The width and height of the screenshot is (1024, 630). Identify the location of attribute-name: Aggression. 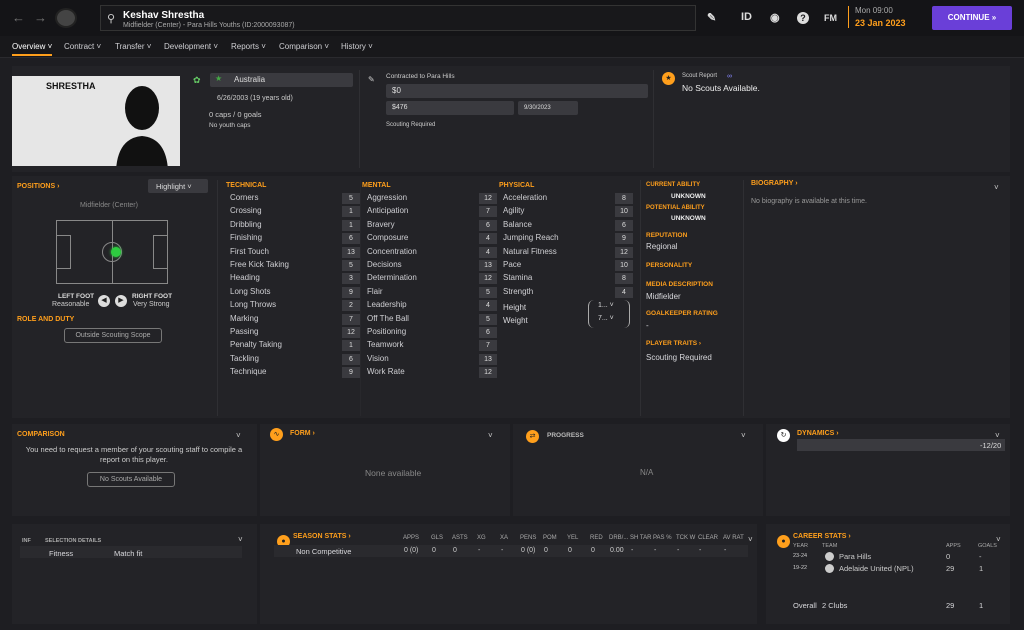
(387, 197).